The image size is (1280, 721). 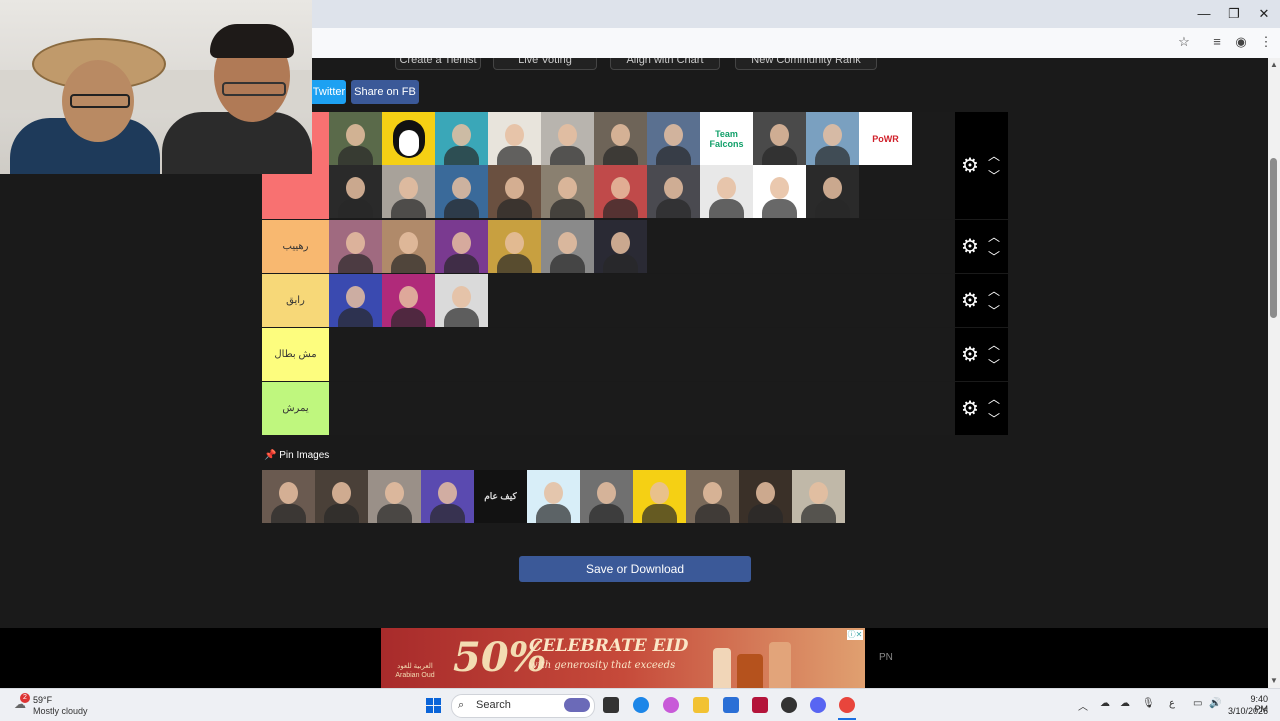 What do you see at coordinates (806, 64) in the screenshot?
I see `community-rank-button: New Community Rank` at bounding box center [806, 64].